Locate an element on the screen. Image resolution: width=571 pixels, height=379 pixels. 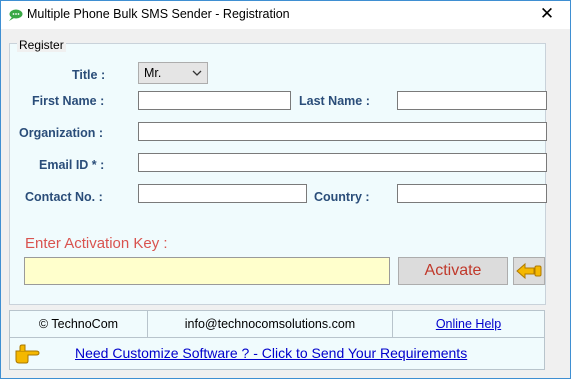
organization-label: Organization : is located at coordinates (61, 133).